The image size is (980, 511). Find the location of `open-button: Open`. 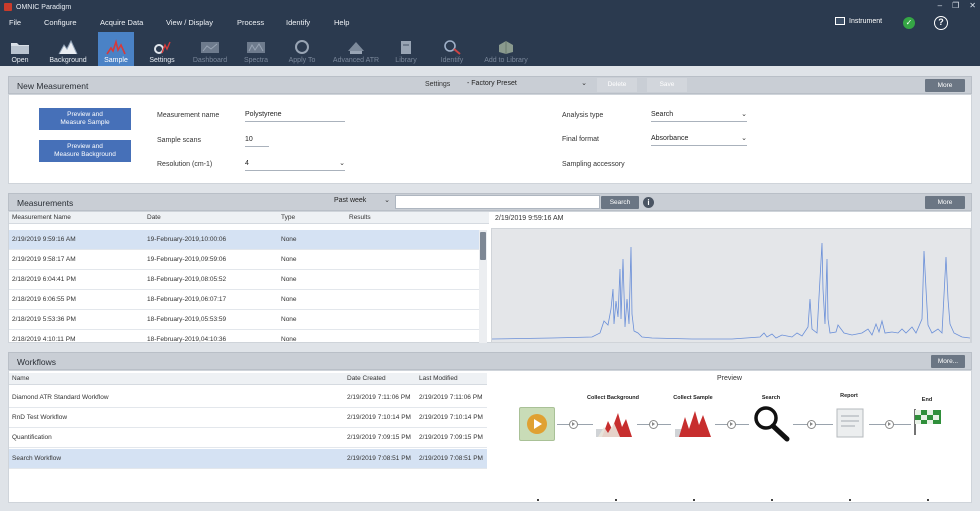

open-button: Open is located at coordinates (20, 49).